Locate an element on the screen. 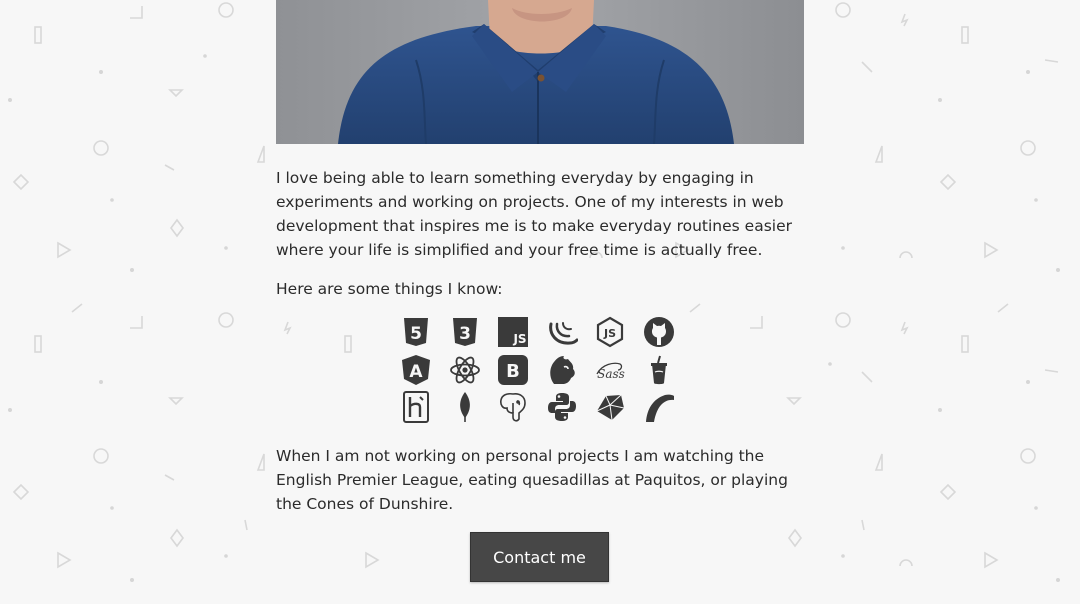  javascript-icon: JS is located at coordinates (513, 332).